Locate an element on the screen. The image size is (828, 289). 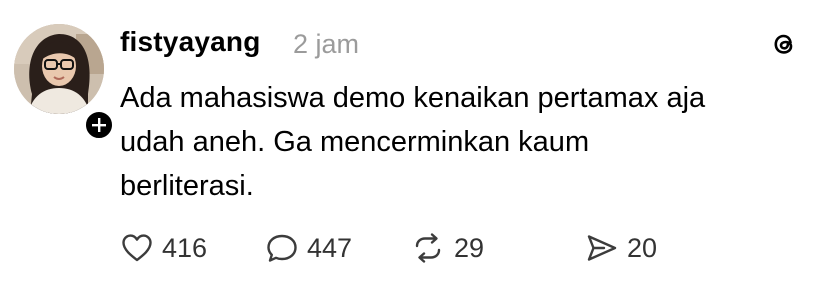
repost-arrows-icon is located at coordinates (428, 248).